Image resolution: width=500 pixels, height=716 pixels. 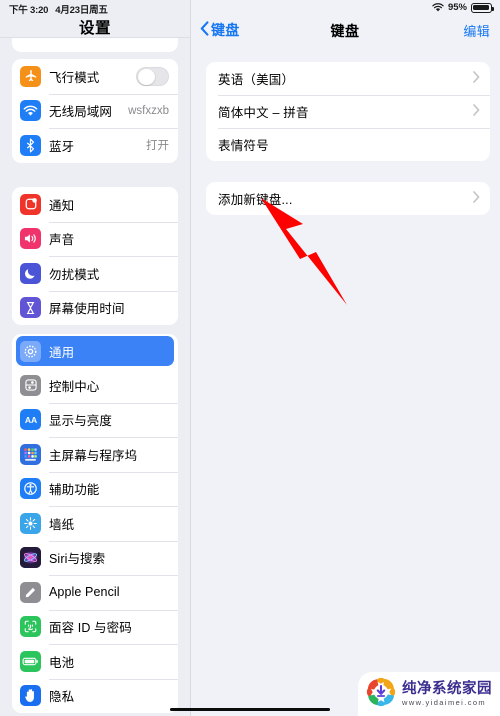 I want to click on wallpaper-icon, so click(x=30, y=523).